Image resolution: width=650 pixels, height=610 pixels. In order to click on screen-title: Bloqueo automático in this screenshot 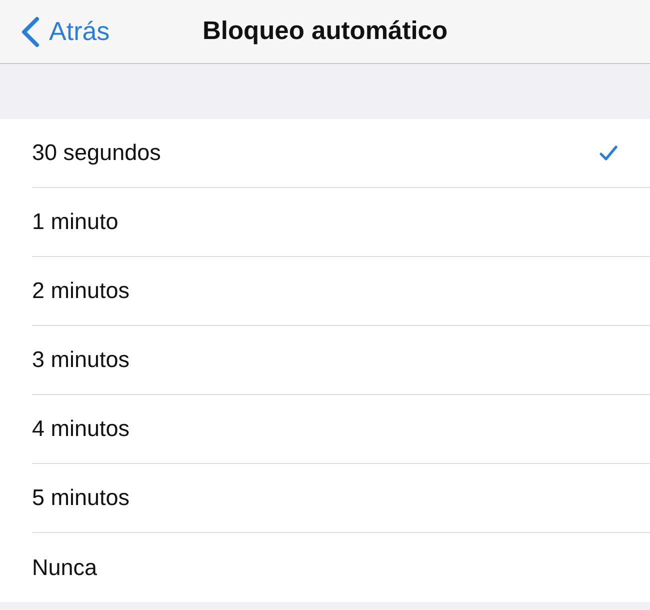, I will do `click(325, 31)`.